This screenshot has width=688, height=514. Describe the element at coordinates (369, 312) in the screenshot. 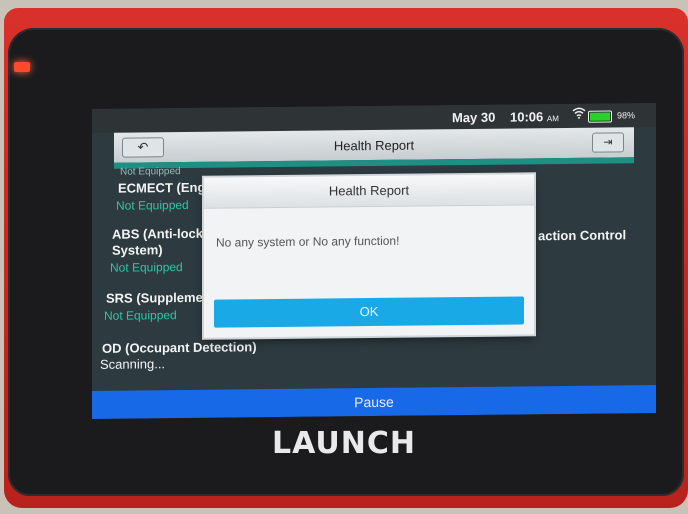

I see `ok-button: OK` at that location.